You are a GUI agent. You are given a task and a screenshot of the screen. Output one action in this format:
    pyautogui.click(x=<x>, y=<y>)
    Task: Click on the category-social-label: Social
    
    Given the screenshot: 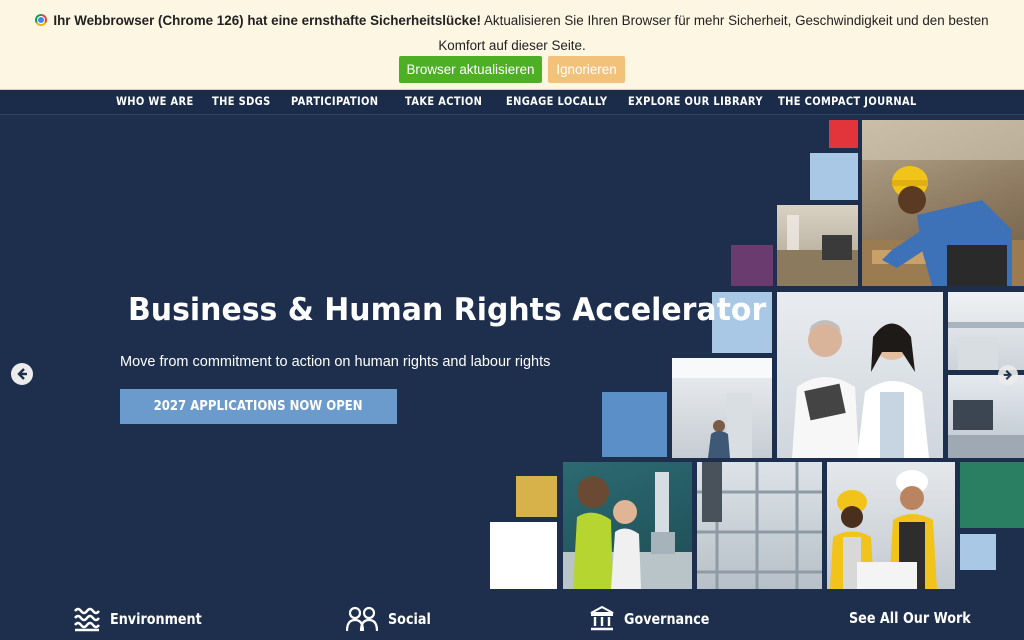 What is the action you would take?
    pyautogui.click(x=409, y=619)
    